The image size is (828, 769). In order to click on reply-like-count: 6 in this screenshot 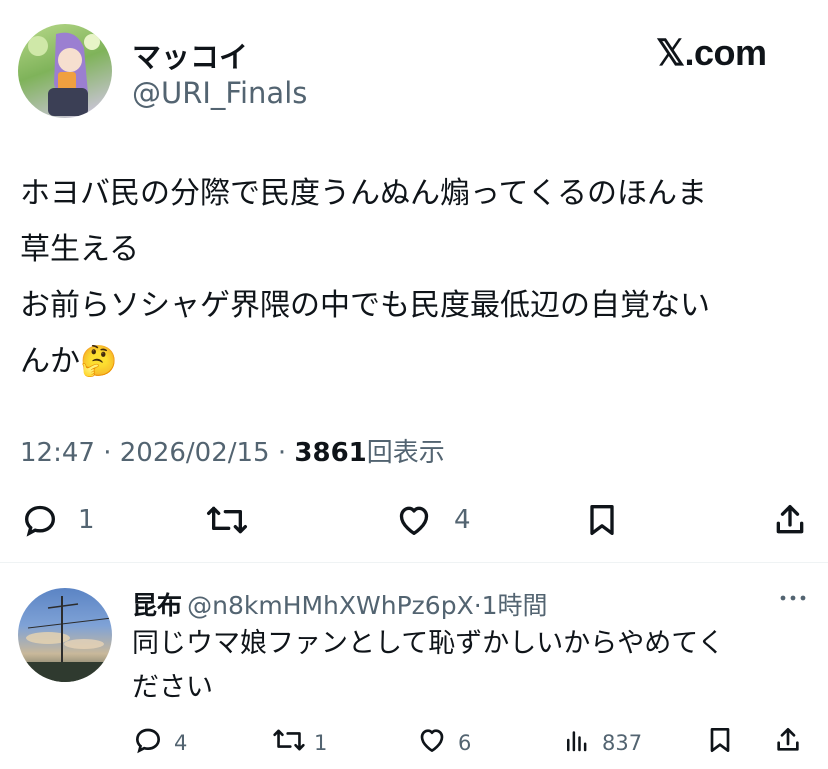, I will do `click(465, 742)`.